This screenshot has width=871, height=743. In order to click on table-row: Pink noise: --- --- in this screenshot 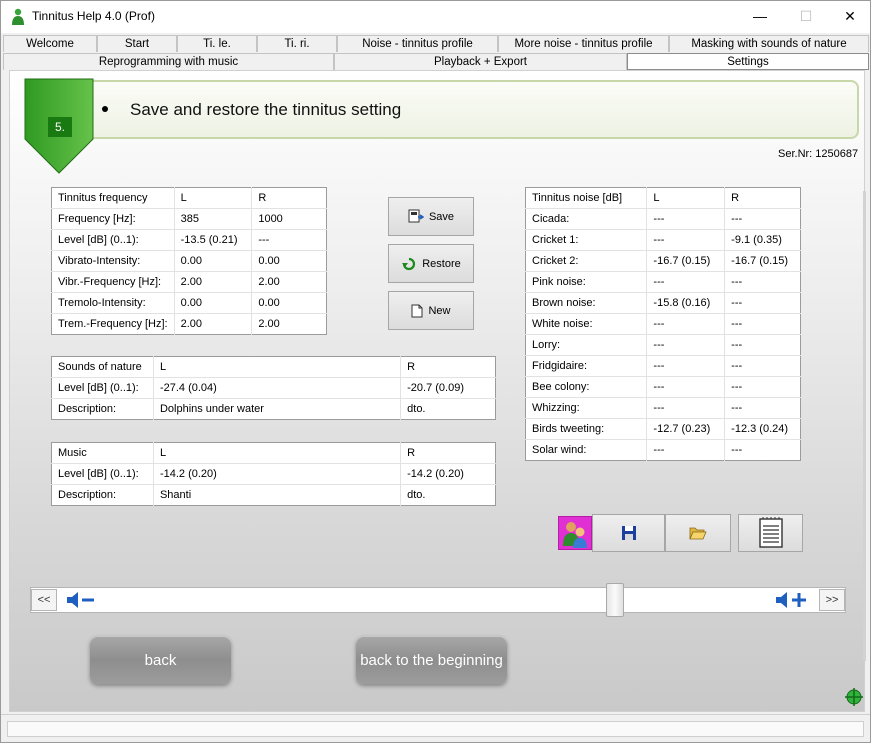, I will do `click(663, 282)`.